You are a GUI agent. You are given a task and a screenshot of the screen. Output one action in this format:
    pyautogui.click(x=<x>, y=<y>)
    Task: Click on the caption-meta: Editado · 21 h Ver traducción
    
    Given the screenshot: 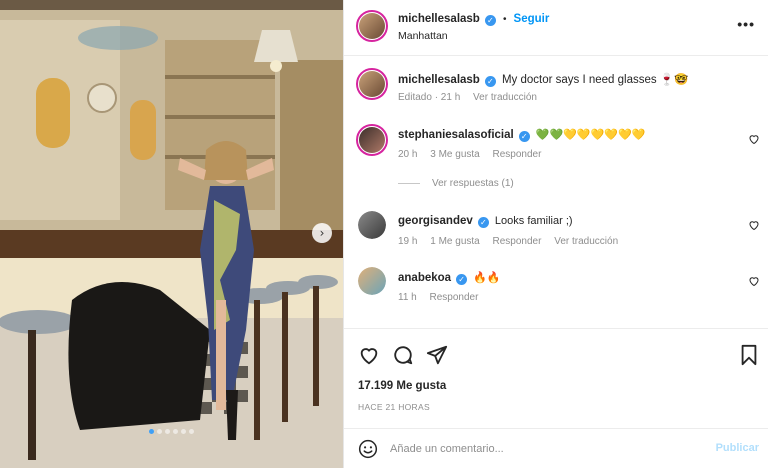 What is the action you would take?
    pyautogui.click(x=472, y=97)
    